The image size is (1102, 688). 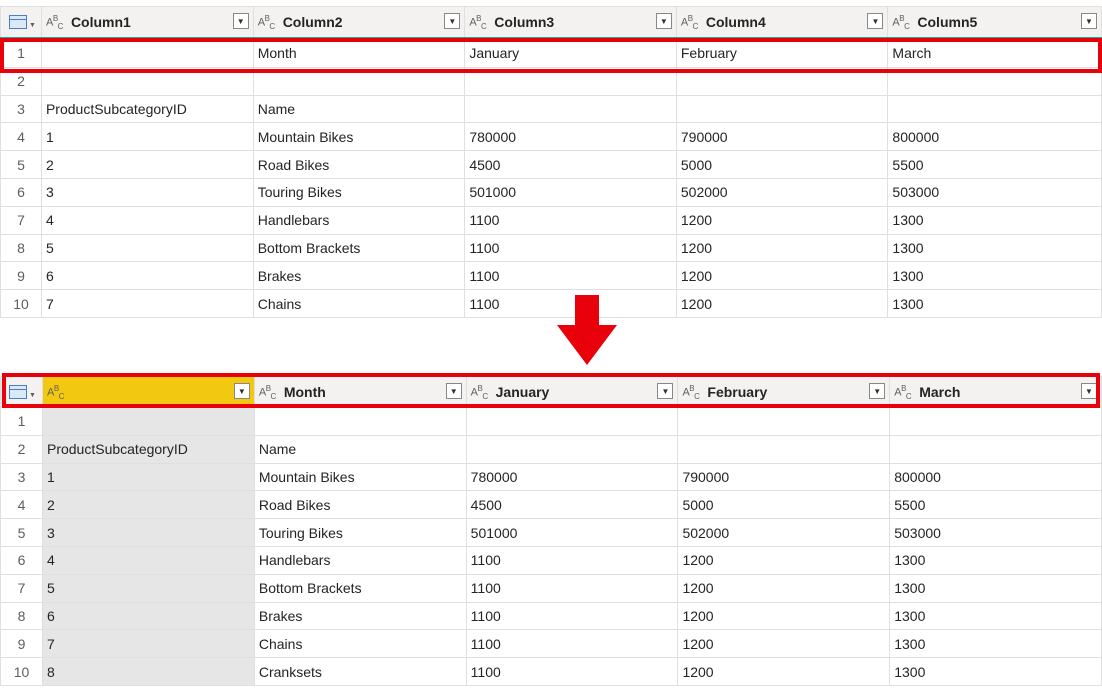 What do you see at coordinates (994, 53) in the screenshot?
I see `table-cell: March` at bounding box center [994, 53].